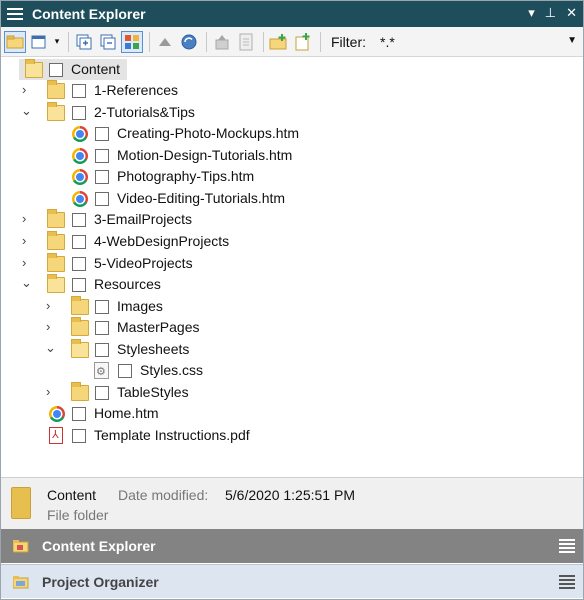  I want to click on tree-item-file: Photography-Tips.htm, so click(292, 176).